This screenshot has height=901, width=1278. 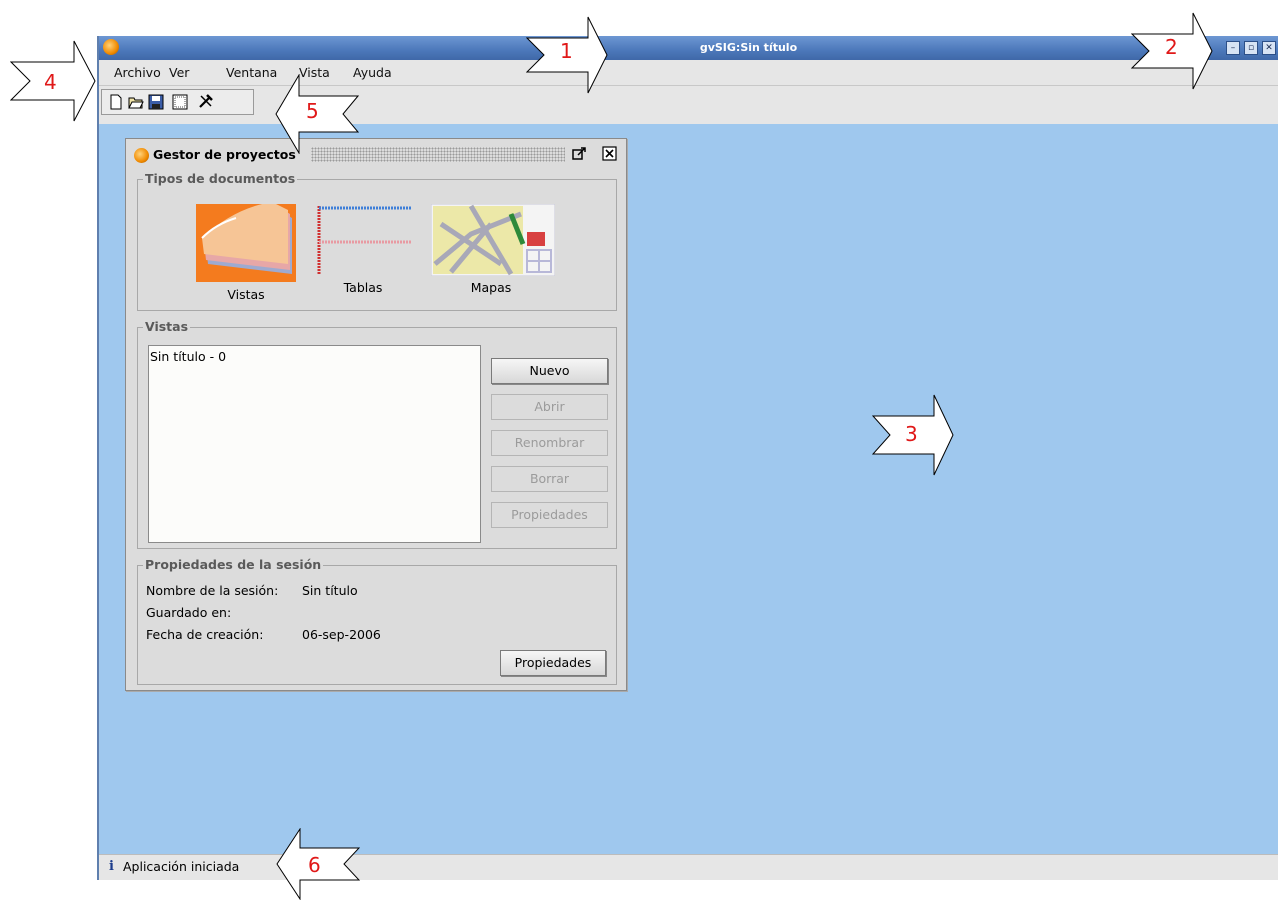 I want to click on views-doc-icon, so click(x=246, y=243).